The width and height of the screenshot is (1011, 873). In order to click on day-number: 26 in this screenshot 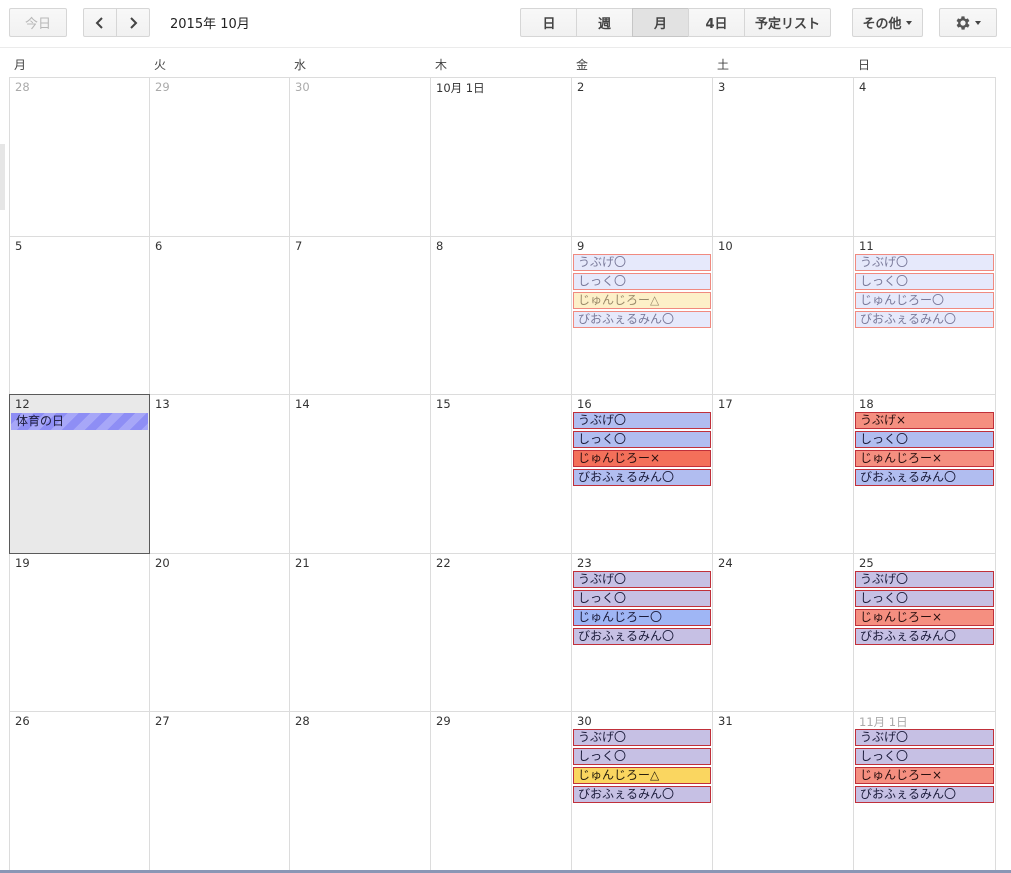, I will do `click(22, 721)`.